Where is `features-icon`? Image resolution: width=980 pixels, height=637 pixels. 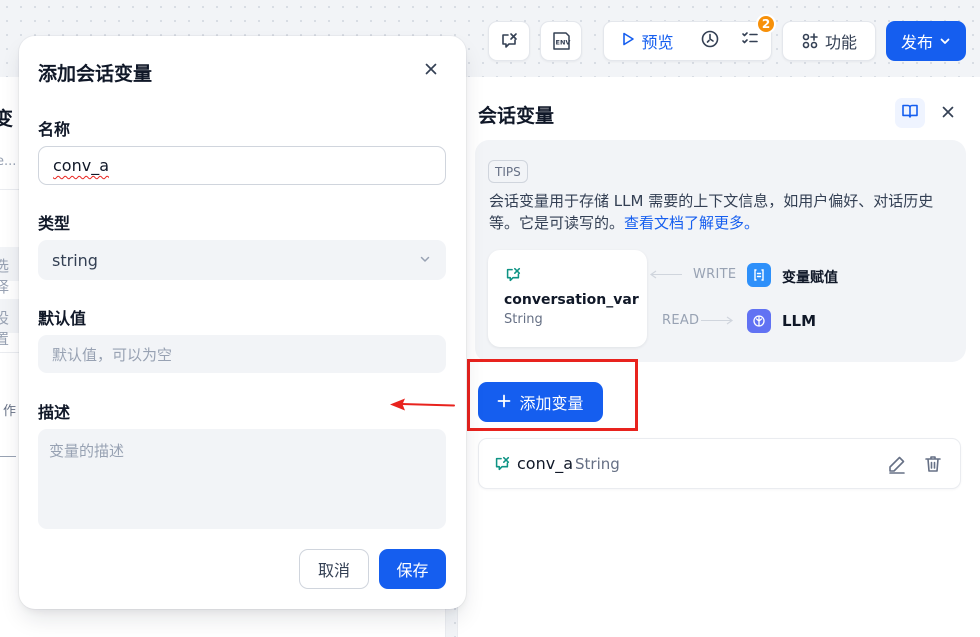
features-icon is located at coordinates (810, 41).